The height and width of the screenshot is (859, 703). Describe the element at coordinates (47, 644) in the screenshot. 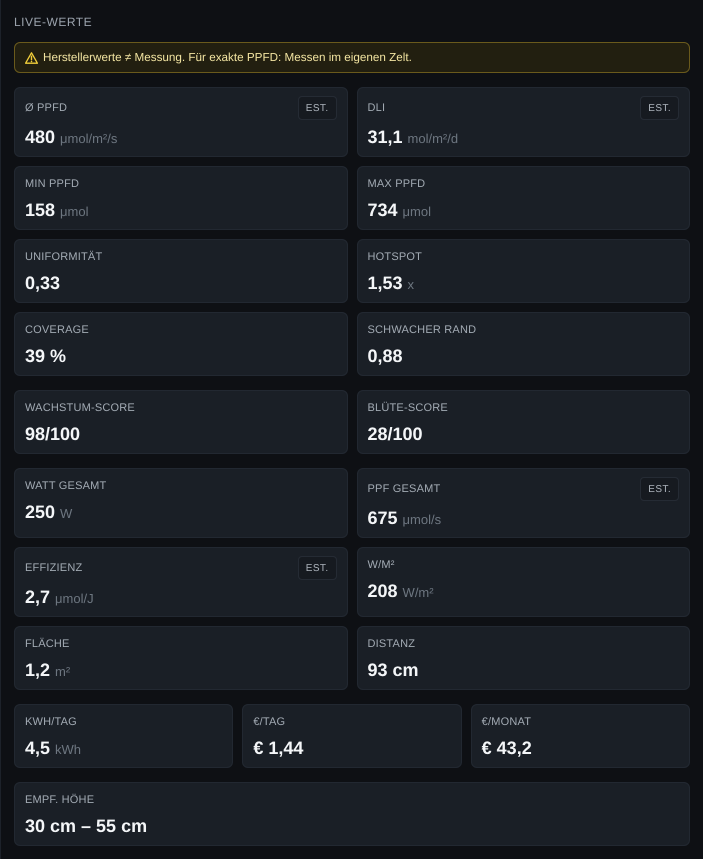

I see `metric-label: FLÄCHE` at that location.